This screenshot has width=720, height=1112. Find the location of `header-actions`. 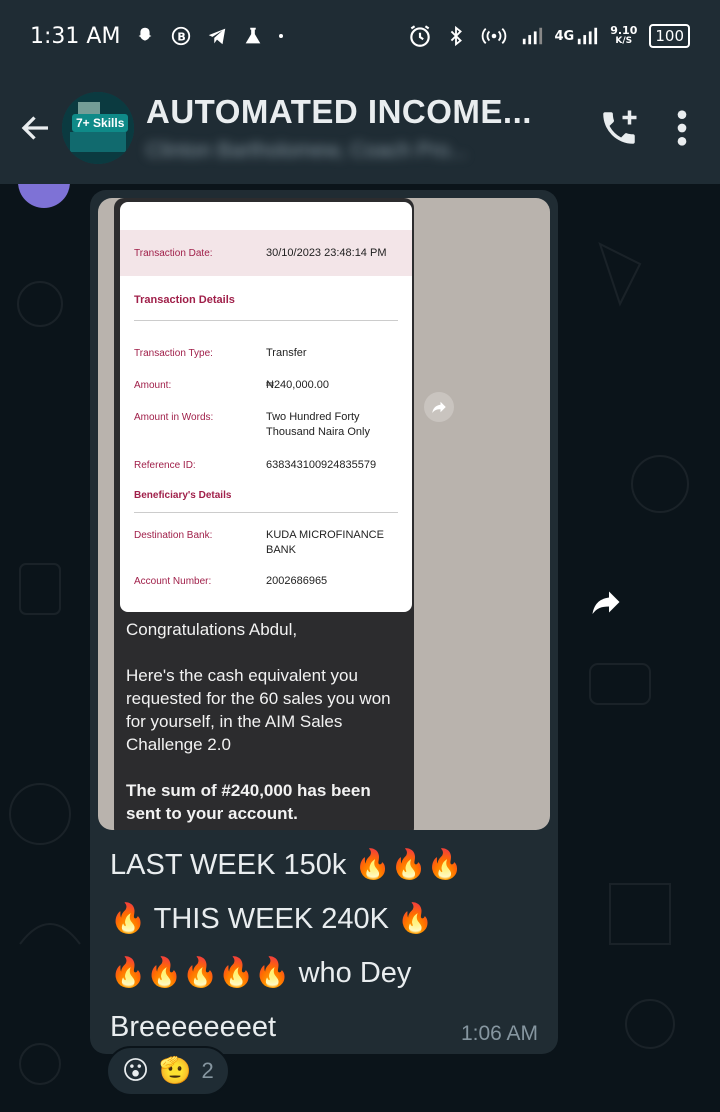

header-actions is located at coordinates (643, 128).